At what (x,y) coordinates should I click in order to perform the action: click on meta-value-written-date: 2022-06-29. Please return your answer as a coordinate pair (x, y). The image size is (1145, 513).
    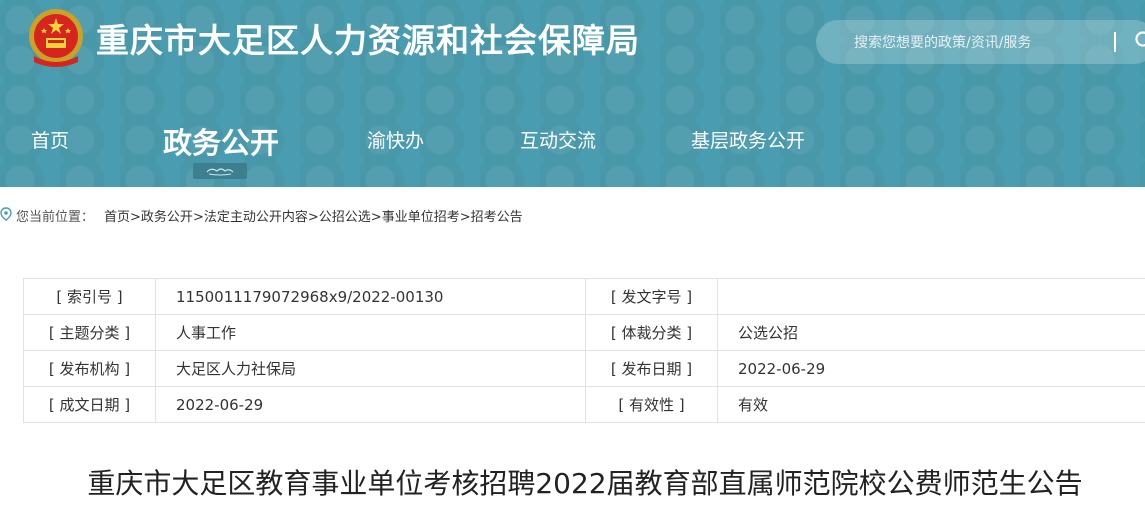
    Looking at the image, I should click on (370, 404).